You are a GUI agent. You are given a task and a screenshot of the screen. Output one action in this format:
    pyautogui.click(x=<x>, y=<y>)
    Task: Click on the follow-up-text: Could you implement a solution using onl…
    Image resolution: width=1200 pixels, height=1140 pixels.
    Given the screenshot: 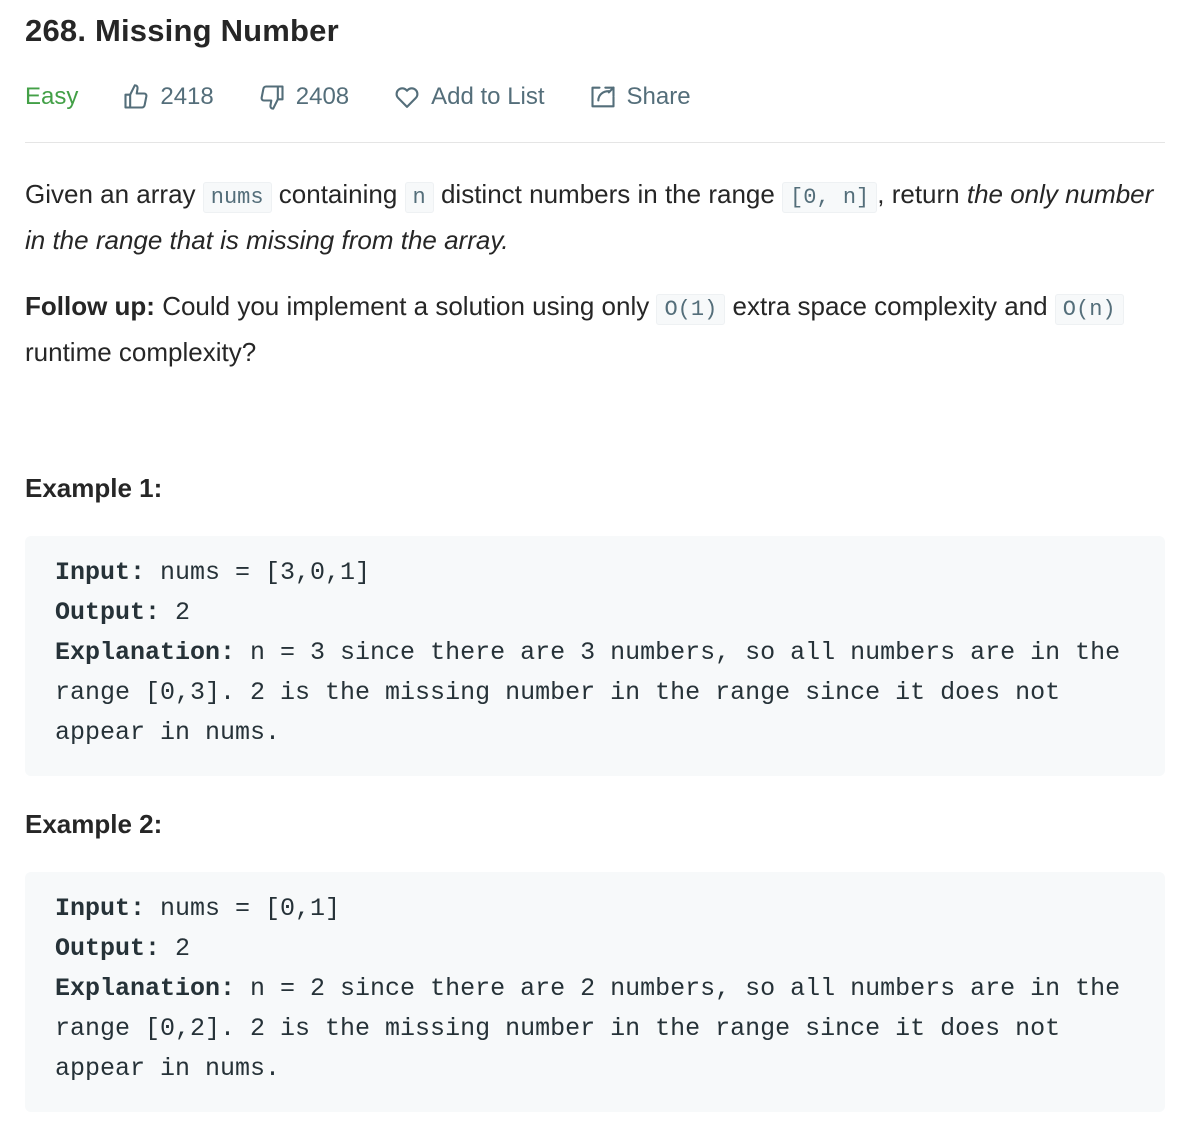 What is the action you would take?
    pyautogui.click(x=405, y=306)
    